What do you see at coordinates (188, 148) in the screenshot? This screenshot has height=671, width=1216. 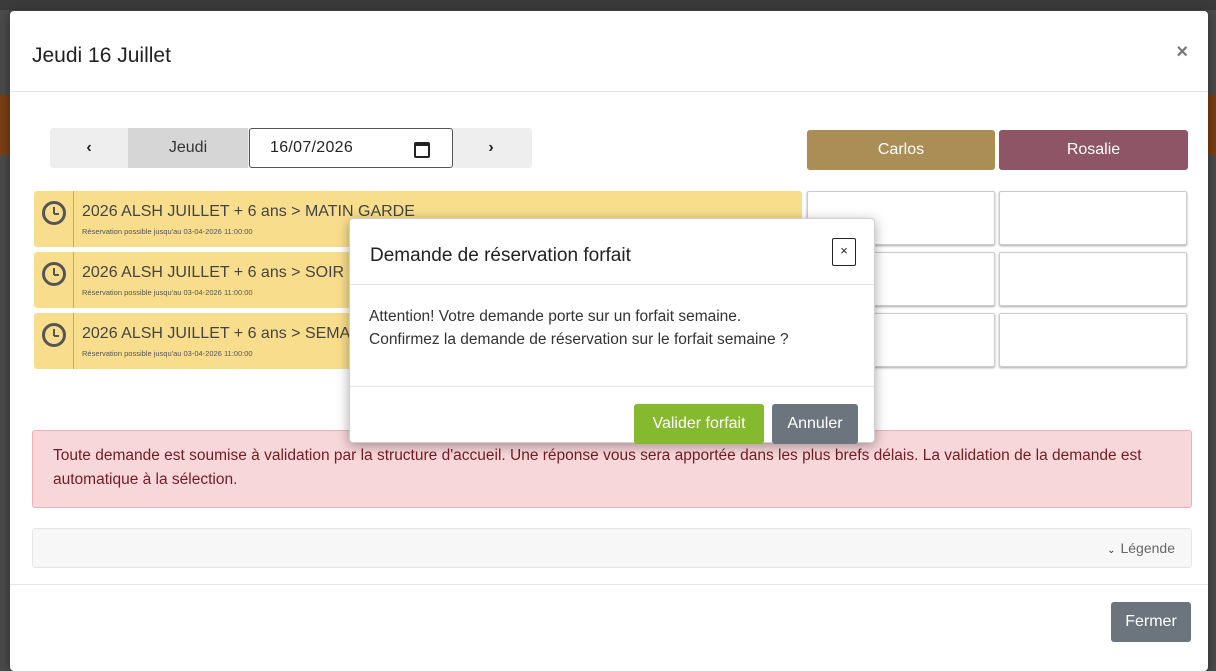 I see `day-label: Jeudi` at bounding box center [188, 148].